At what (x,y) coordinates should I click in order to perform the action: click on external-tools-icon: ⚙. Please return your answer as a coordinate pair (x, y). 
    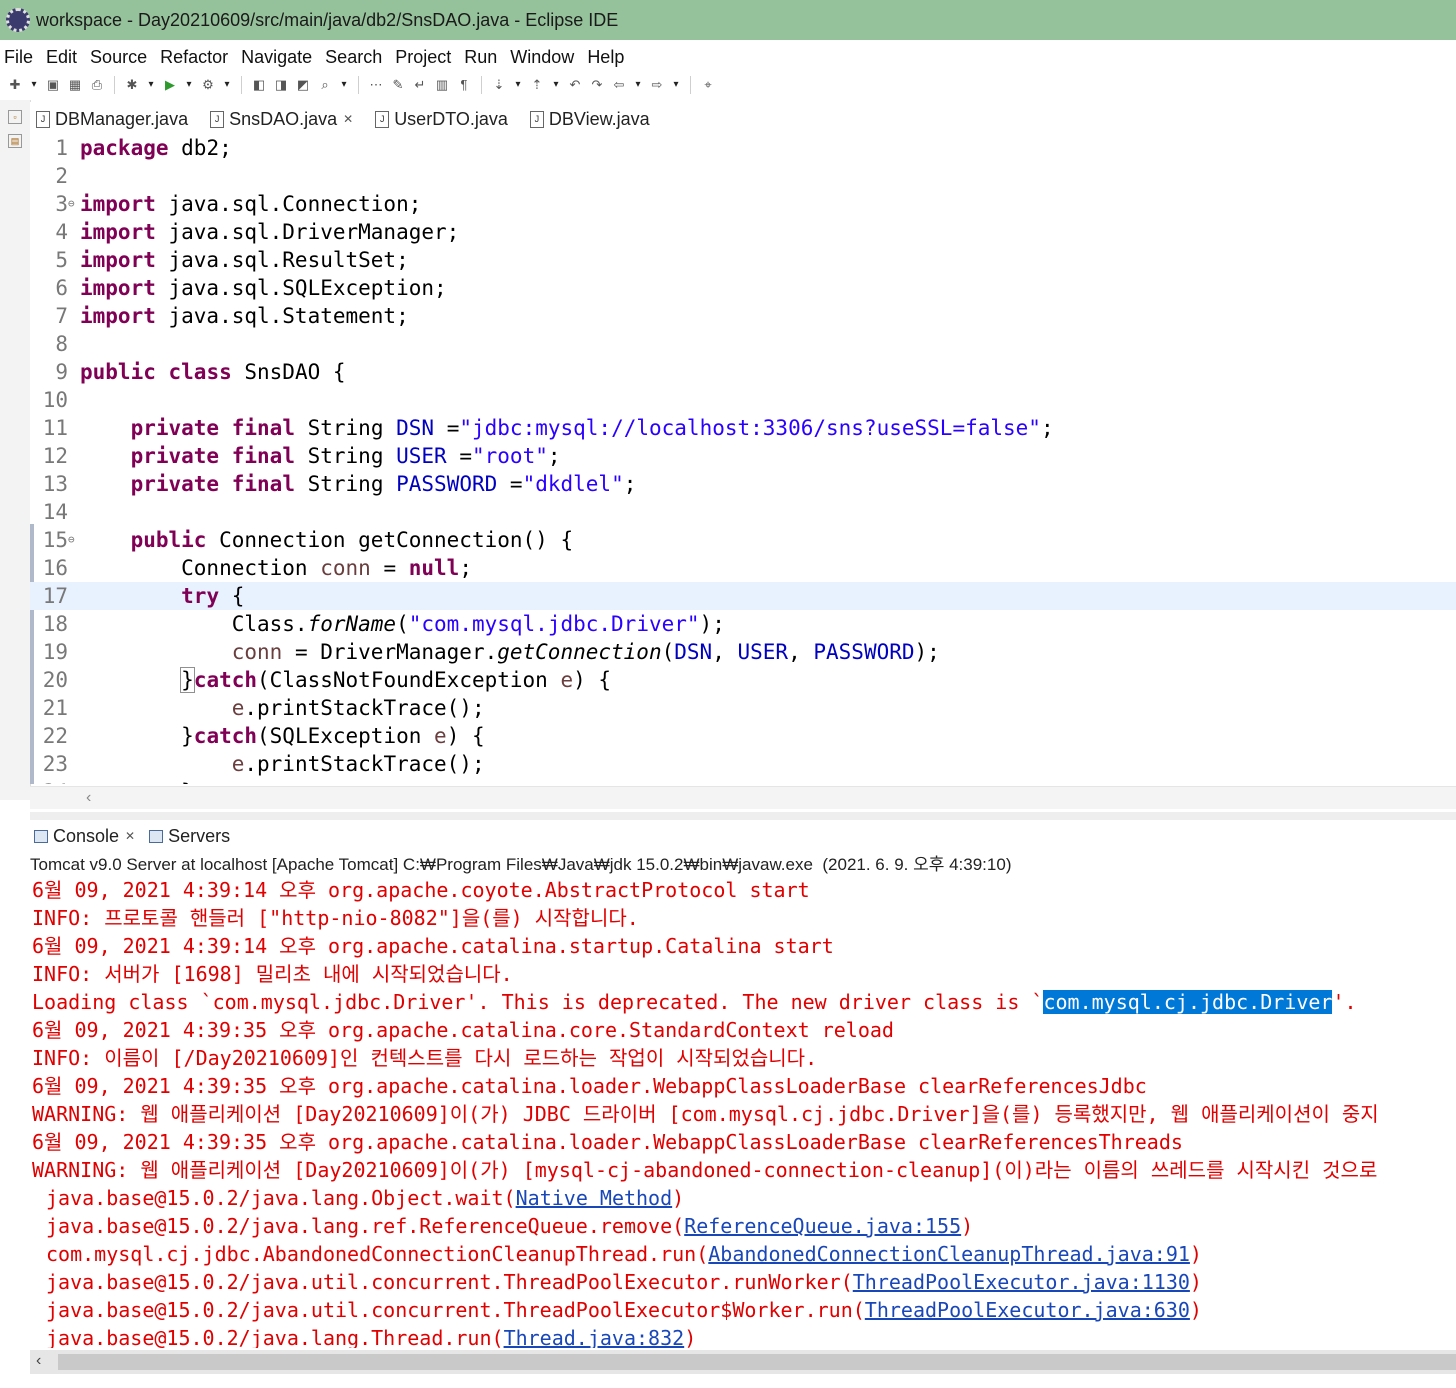
    Looking at the image, I should click on (208, 85).